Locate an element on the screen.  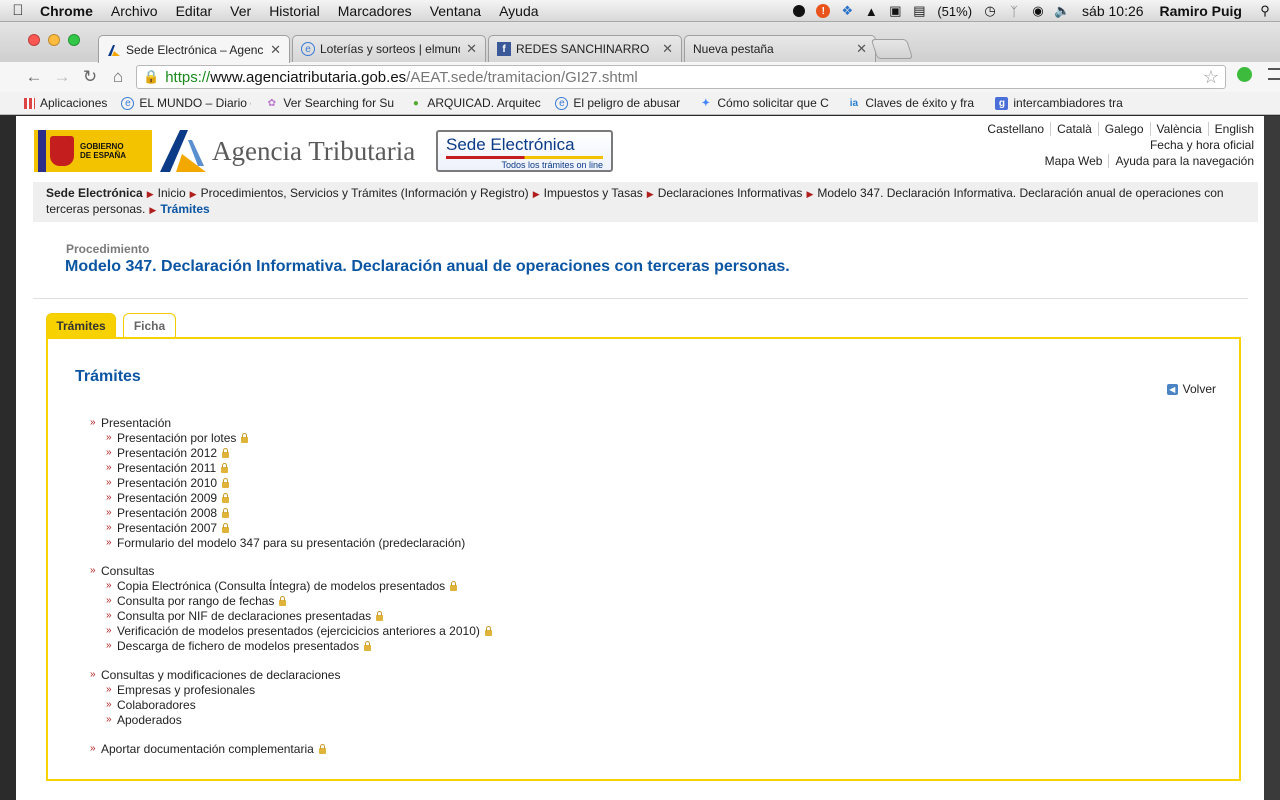
bookmark-item: ia Claves de éxito y fra is located at coordinates (914, 103).